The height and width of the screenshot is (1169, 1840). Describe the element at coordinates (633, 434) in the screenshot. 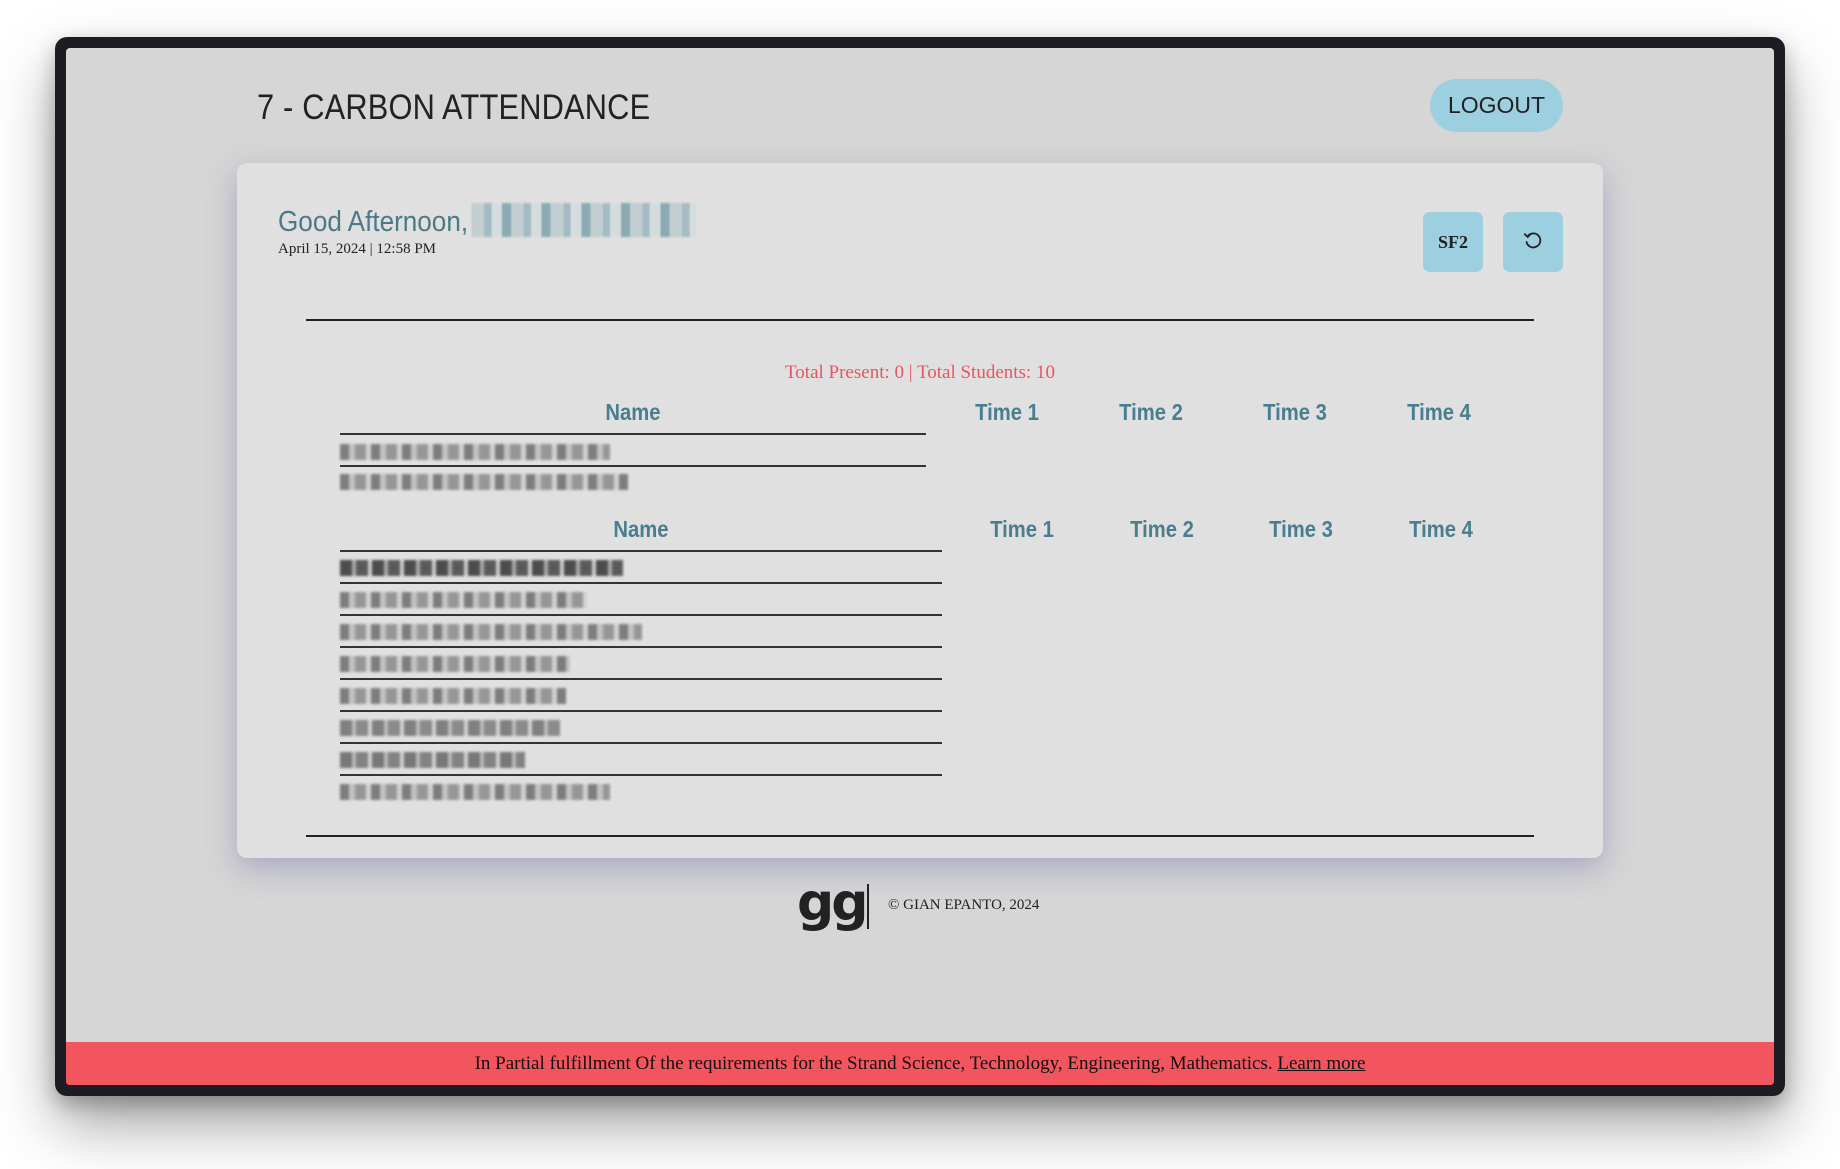

I see `table1-header-underline` at that location.